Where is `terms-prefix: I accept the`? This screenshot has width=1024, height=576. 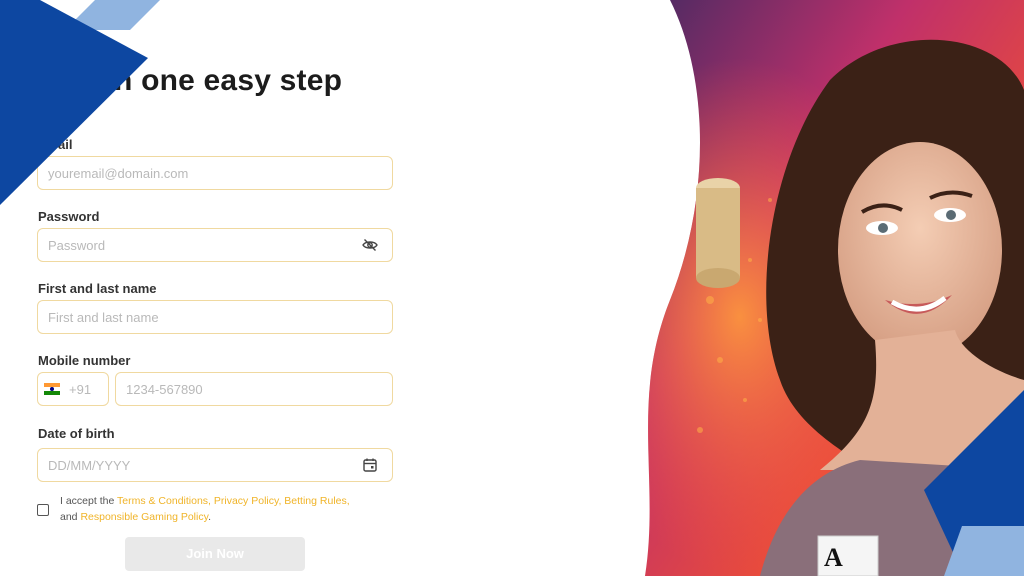 terms-prefix: I accept the is located at coordinates (89, 501).